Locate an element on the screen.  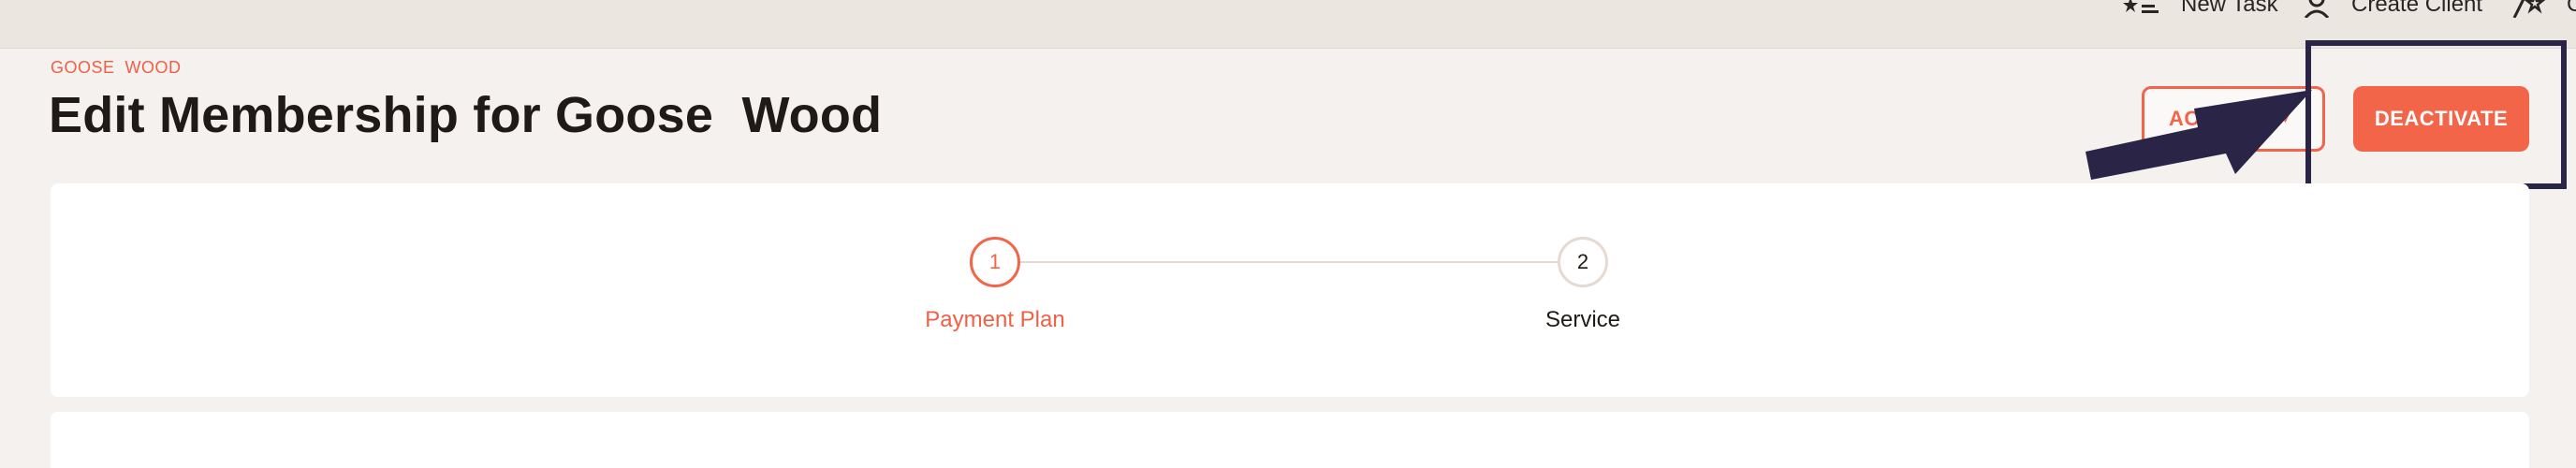
step-2-label: Service is located at coordinates (1582, 320).